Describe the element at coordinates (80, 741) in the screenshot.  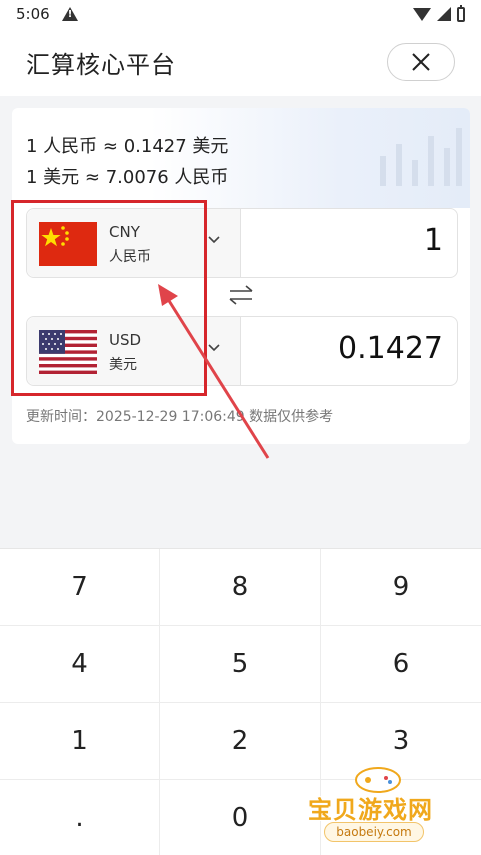
I see `key-1: 1` at that location.